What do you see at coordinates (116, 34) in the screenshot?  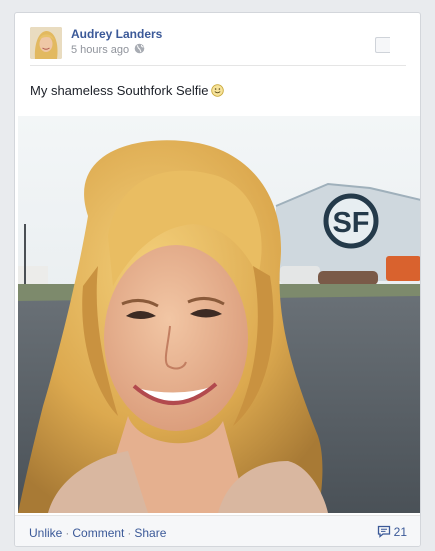 I see `author-name: Audrey Landers` at bounding box center [116, 34].